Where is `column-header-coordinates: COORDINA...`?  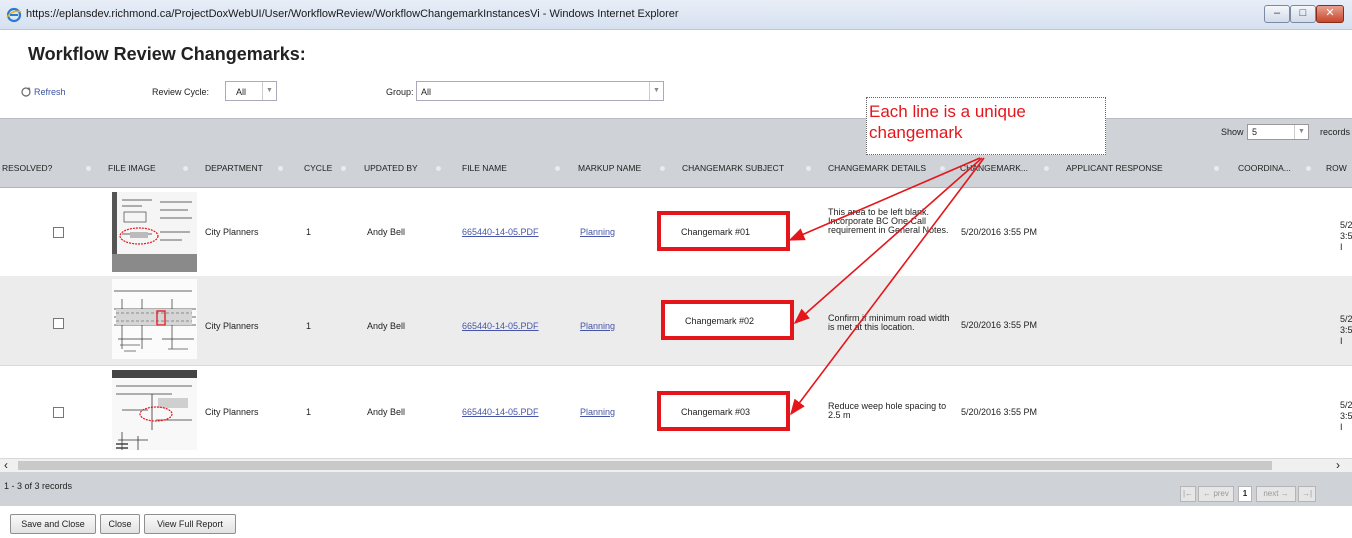
column-header-coordinates: COORDINA... is located at coordinates (1264, 168).